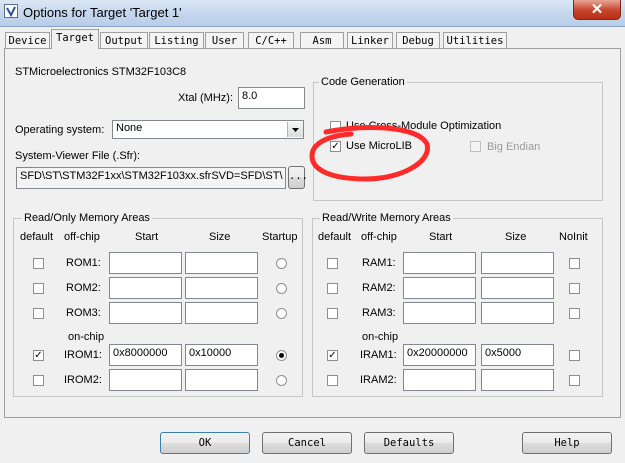  I want to click on irom2-startup-radio, so click(281, 380).